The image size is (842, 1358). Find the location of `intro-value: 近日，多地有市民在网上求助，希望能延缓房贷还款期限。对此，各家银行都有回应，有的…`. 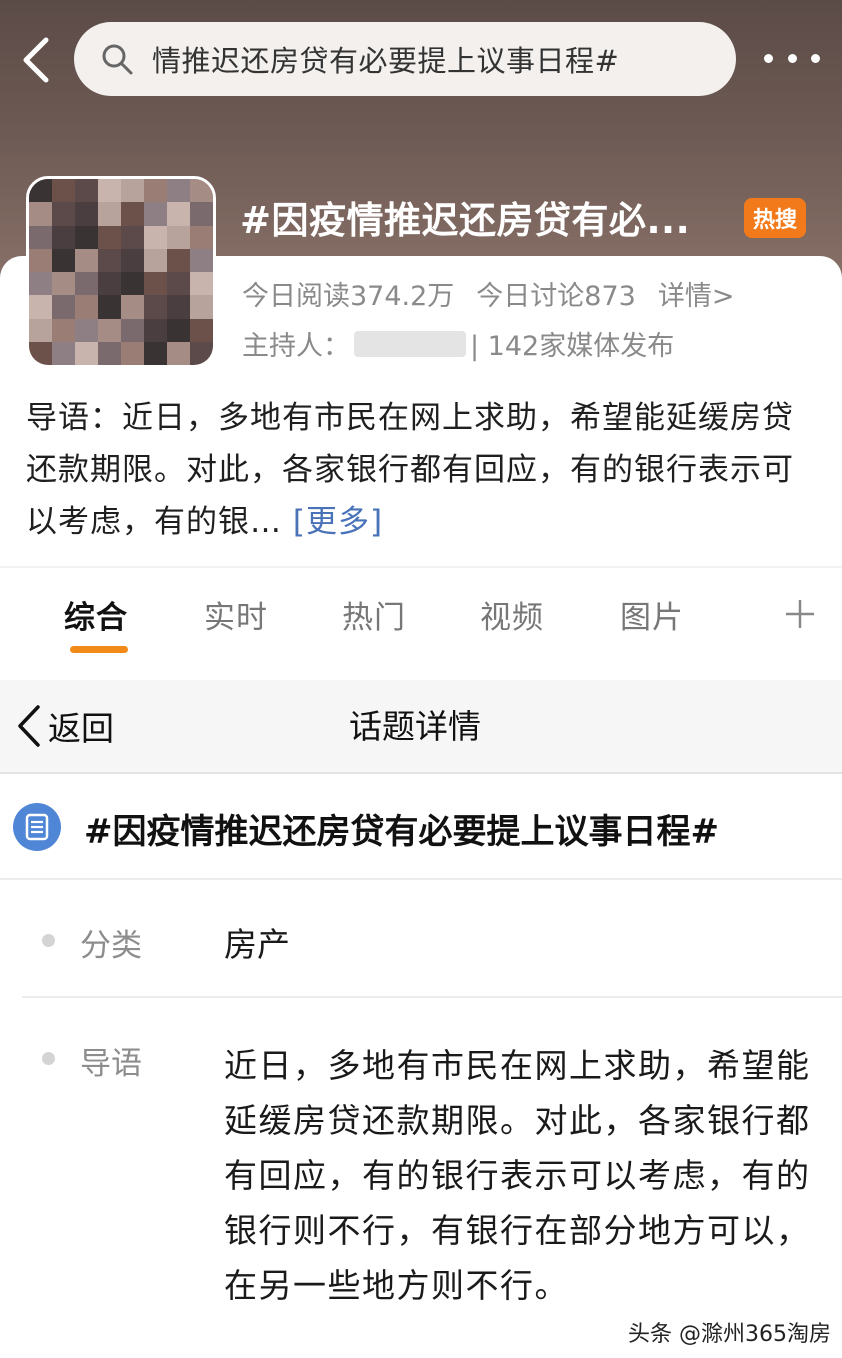

intro-value: 近日，多地有市民在网上求助，希望能延缓房贷还款期限。对此，各家银行都有回应，有的… is located at coordinates (517, 1175).